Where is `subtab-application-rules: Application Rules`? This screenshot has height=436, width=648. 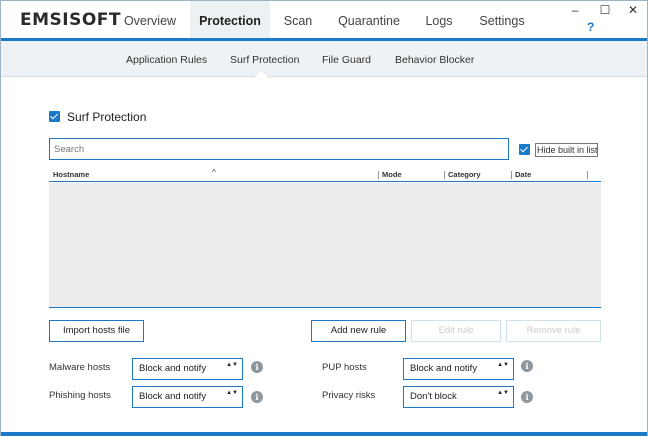 subtab-application-rules: Application Rules is located at coordinates (166, 60).